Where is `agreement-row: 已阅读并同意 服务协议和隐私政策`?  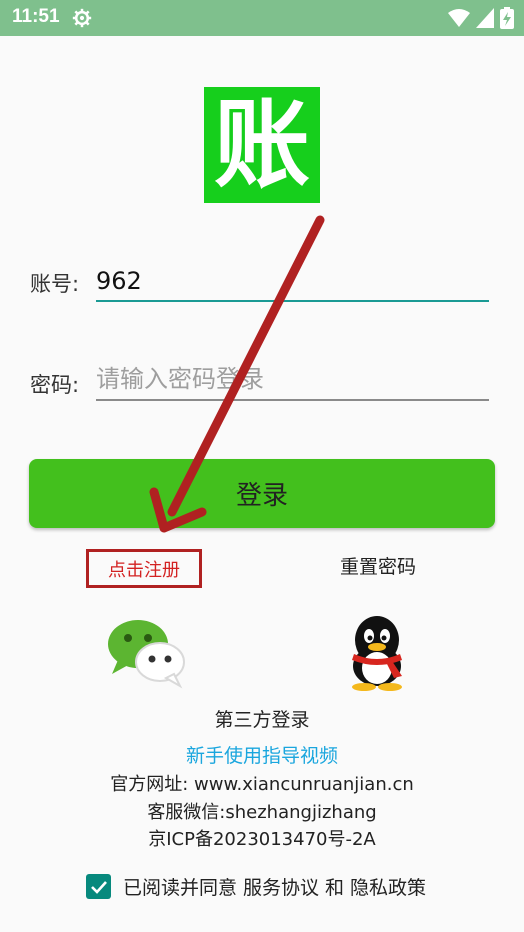 agreement-row: 已阅读并同意 服务协议和隐私政策 is located at coordinates (259, 886).